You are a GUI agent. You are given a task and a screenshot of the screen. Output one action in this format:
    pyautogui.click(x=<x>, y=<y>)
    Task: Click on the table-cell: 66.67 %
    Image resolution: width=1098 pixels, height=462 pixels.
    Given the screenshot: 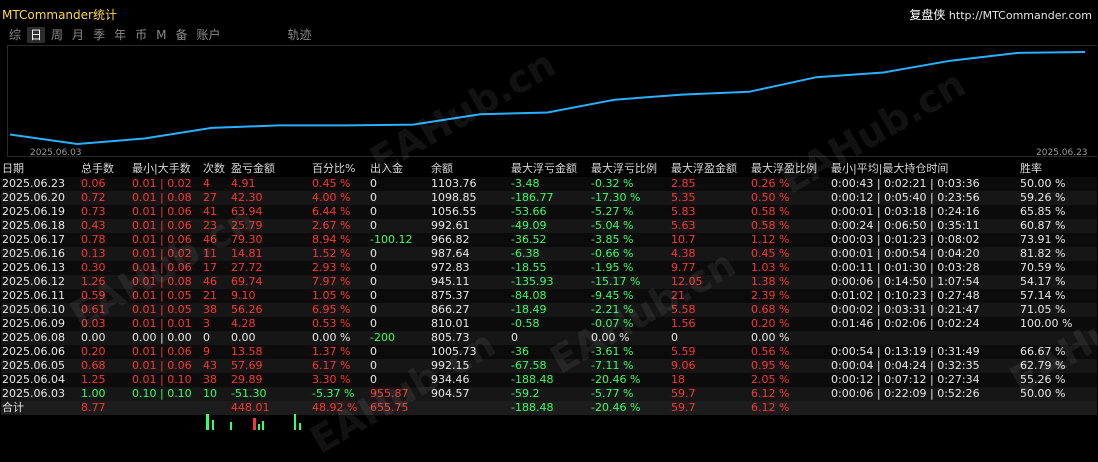 What is the action you would take?
    pyautogui.click(x=1058, y=352)
    